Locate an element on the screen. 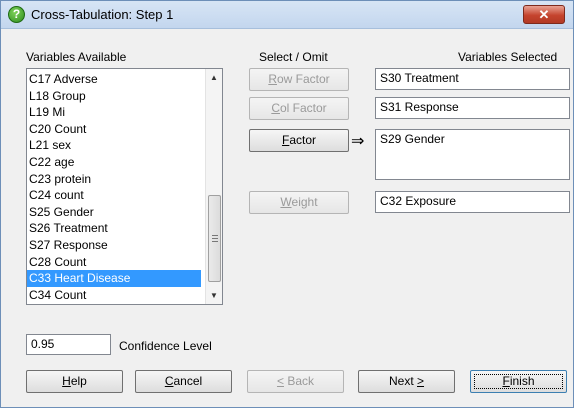  list-item: C23 protein is located at coordinates (114, 179).